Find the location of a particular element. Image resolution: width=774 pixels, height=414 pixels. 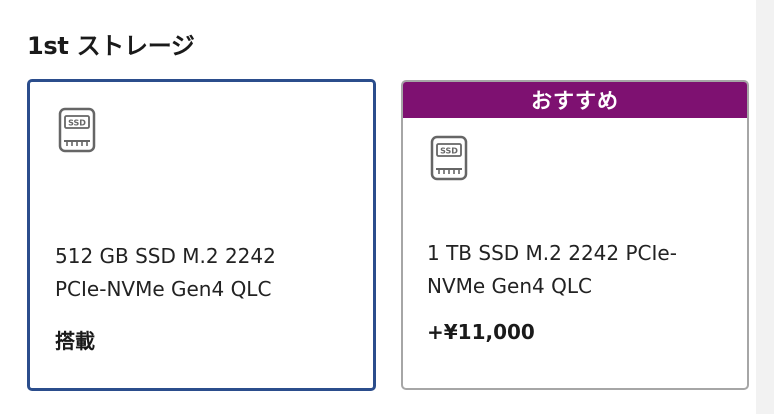

page-edge-strip is located at coordinates (765, 207).